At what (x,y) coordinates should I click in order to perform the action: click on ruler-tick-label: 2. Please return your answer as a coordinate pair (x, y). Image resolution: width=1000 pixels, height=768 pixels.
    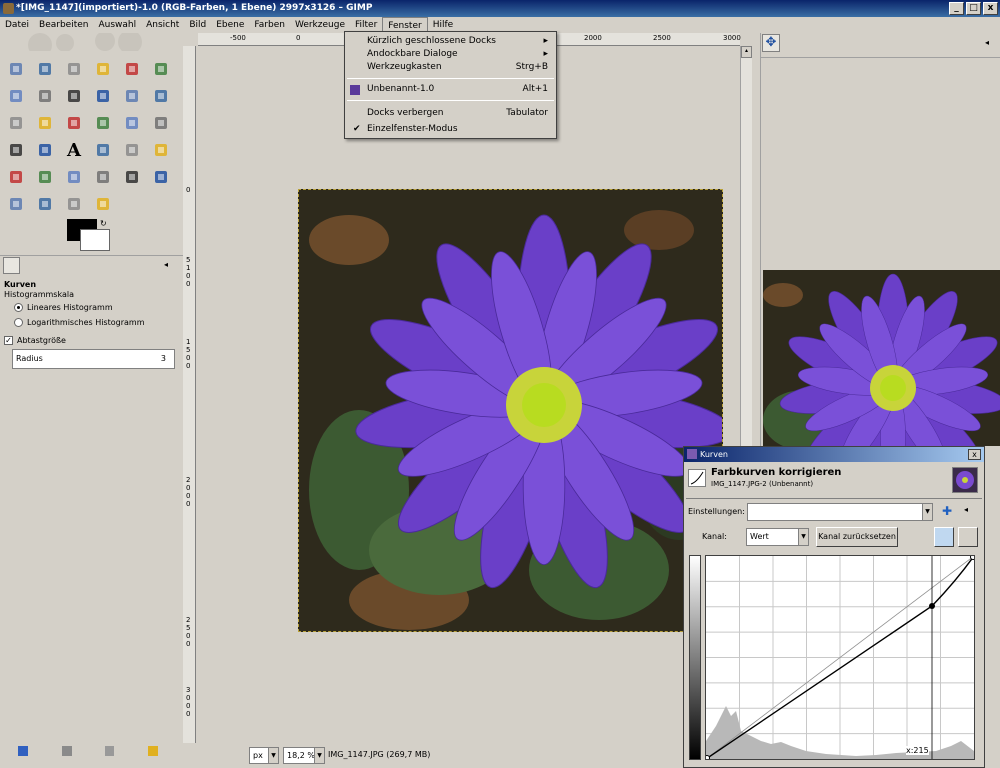
    Looking at the image, I should click on (188, 620).